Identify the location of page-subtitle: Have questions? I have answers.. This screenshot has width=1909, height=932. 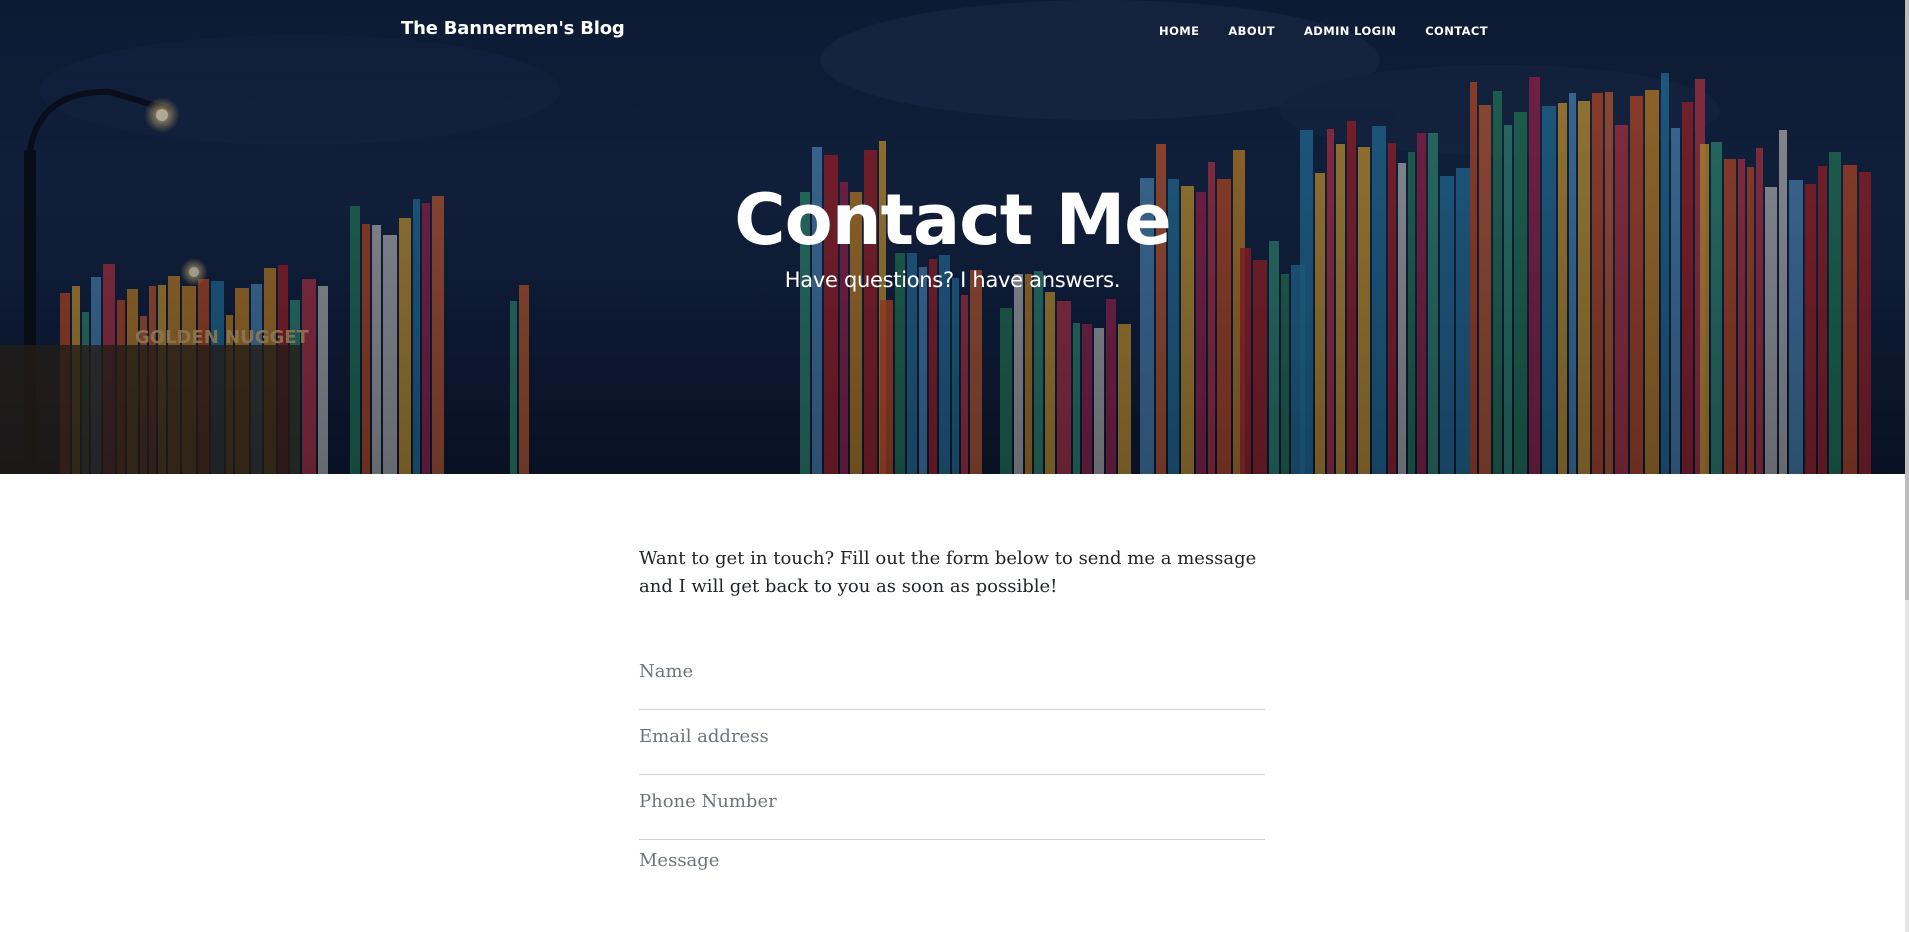
(952, 280).